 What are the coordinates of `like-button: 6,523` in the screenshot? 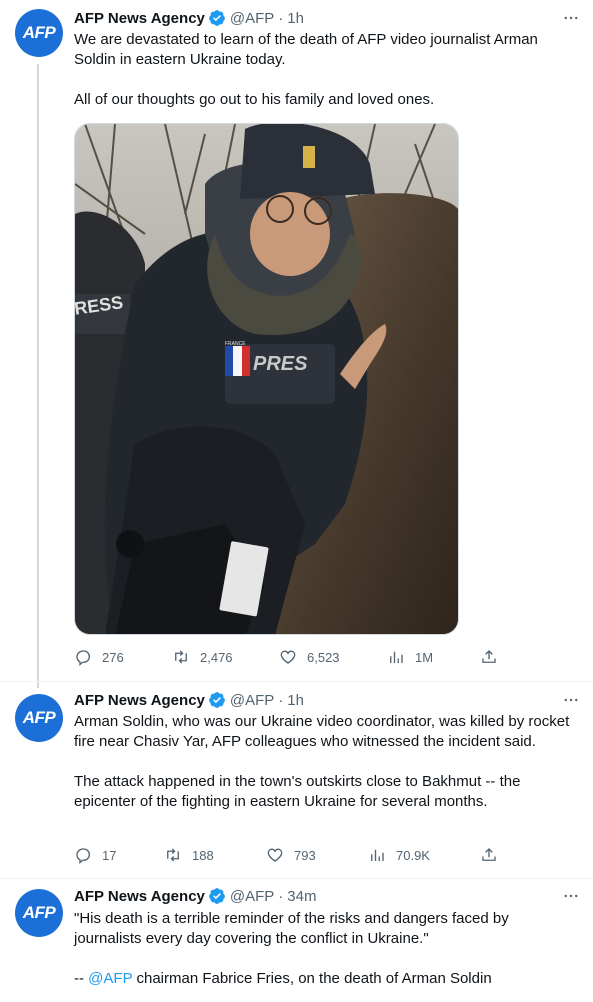 It's located at (309, 657).